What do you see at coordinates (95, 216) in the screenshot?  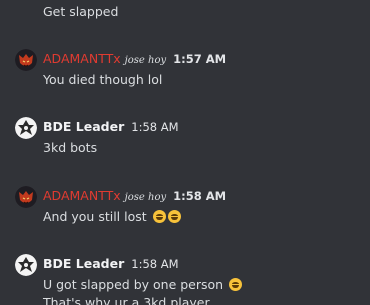 I see `message-text: And you still lost` at bounding box center [95, 216].